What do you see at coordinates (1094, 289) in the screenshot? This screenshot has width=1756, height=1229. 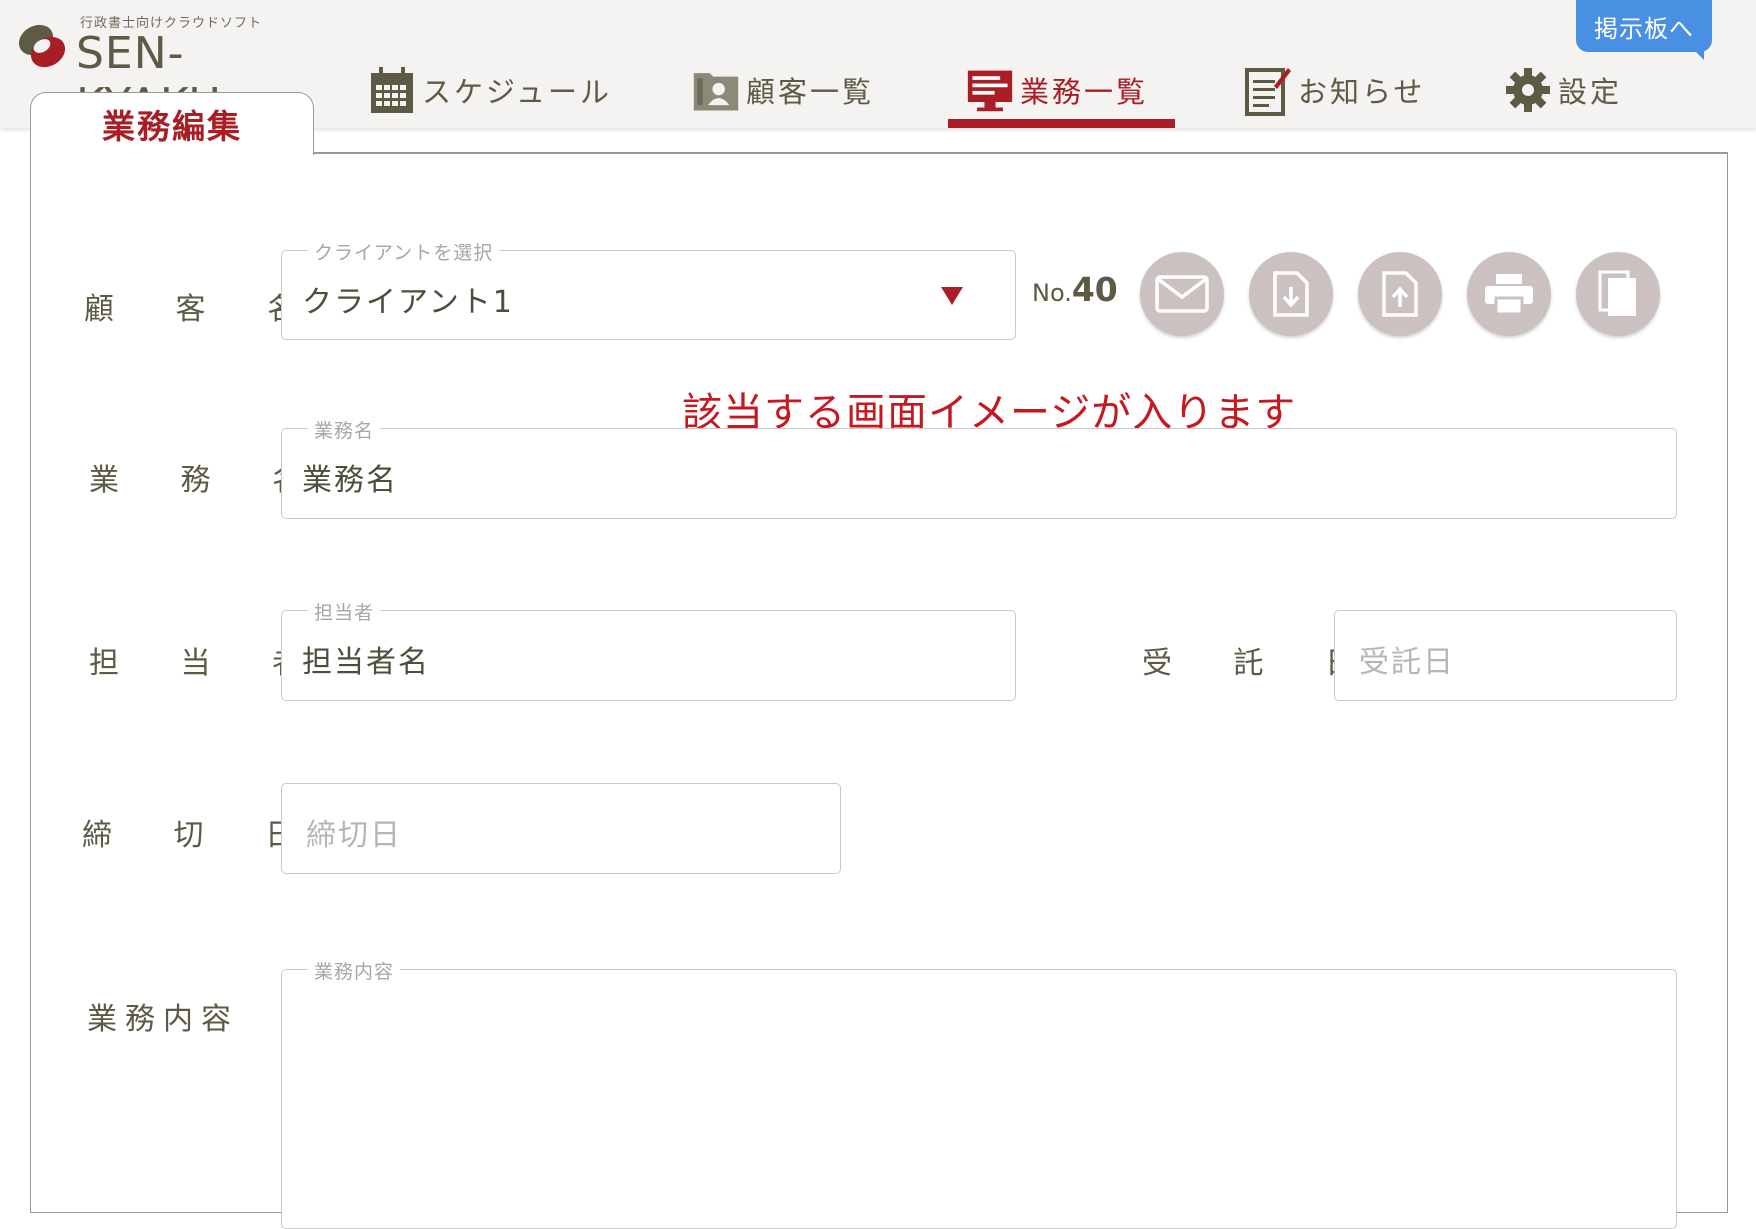 I see `task-number-value: 40` at bounding box center [1094, 289].